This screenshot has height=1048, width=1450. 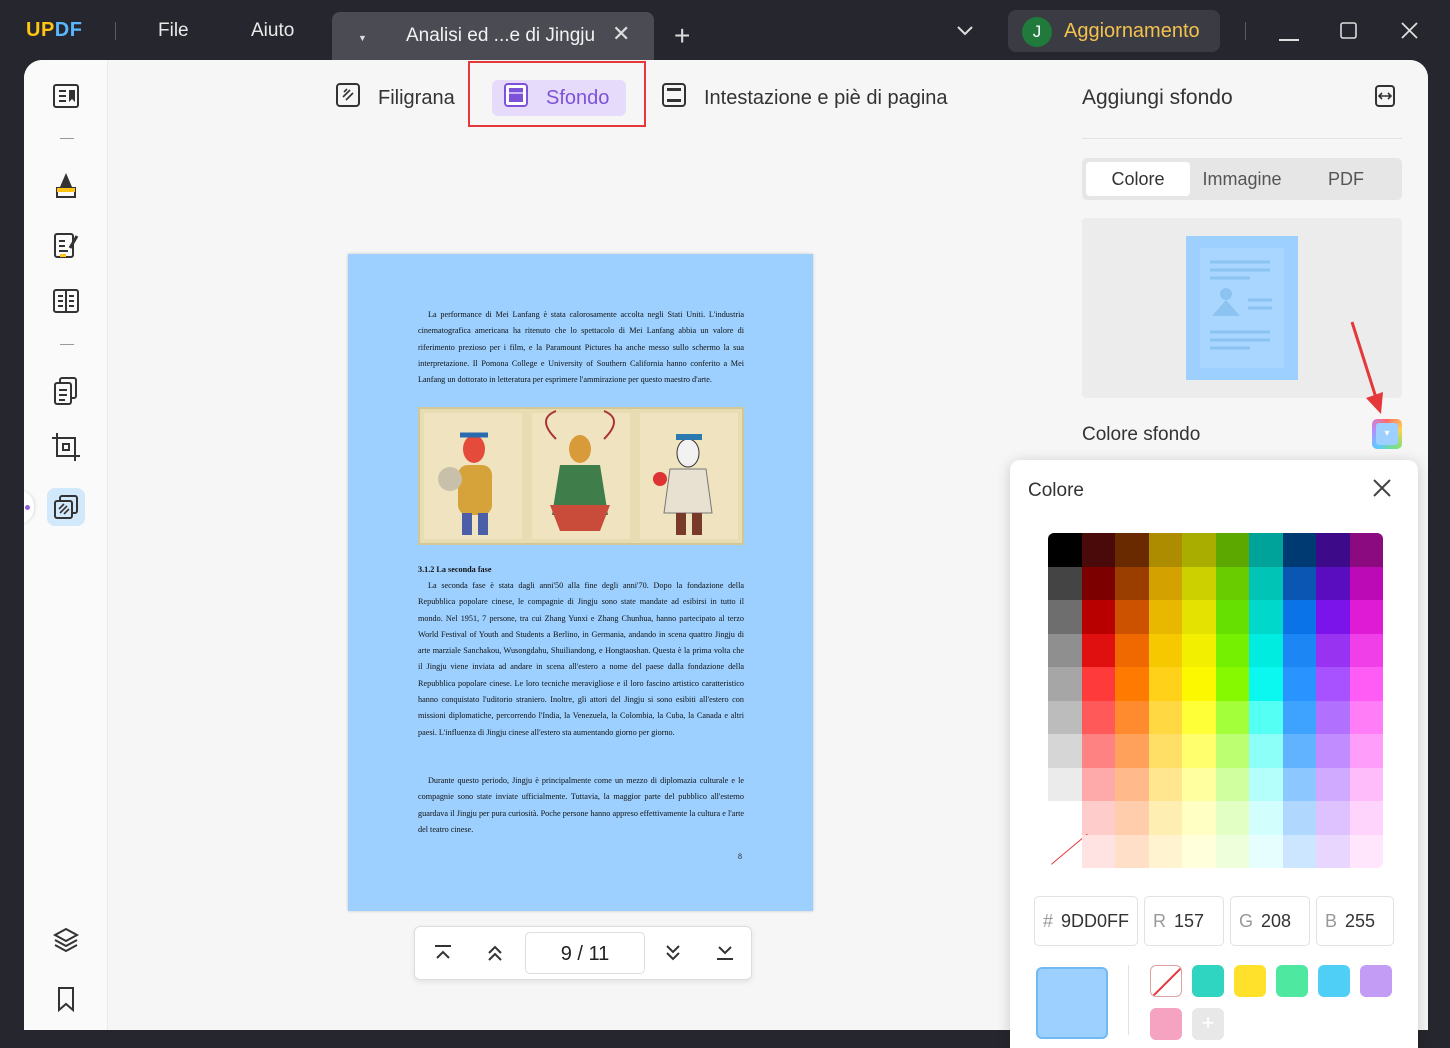 What do you see at coordinates (66, 184) in the screenshot?
I see `highlighter-icon` at bounding box center [66, 184].